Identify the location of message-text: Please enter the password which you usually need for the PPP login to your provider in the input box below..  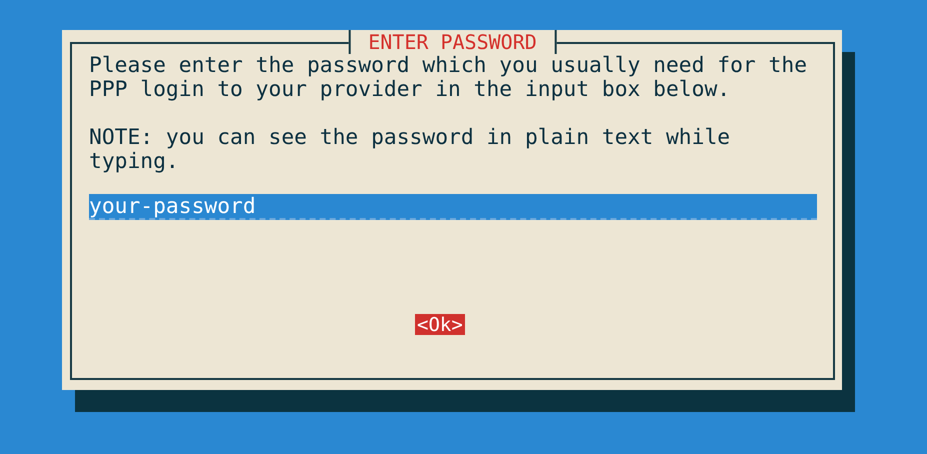
(448, 78).